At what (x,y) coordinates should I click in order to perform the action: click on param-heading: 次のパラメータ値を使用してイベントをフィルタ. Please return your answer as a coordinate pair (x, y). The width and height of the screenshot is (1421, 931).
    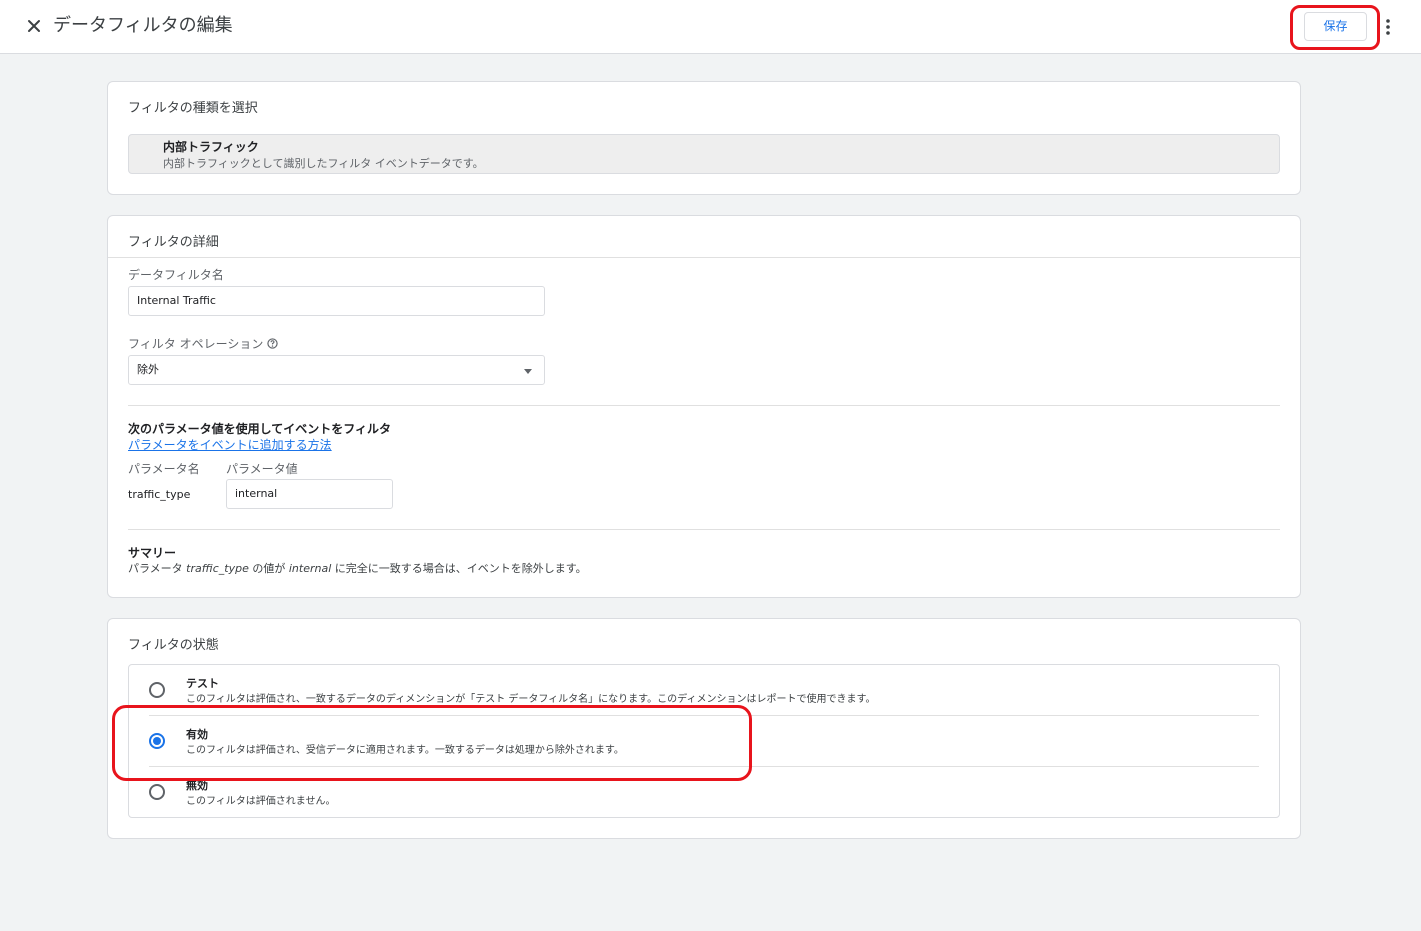
    Looking at the image, I should click on (260, 429).